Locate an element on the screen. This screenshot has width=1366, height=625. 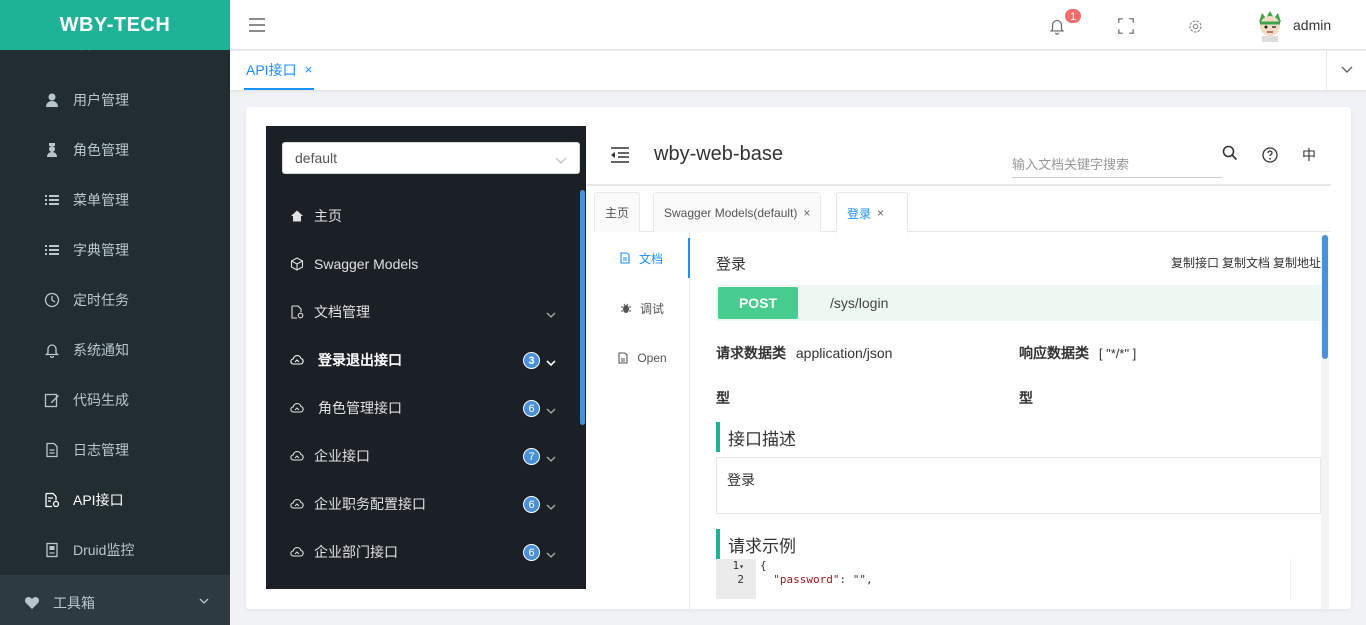
sidebar-item-users: 用户管理 is located at coordinates (115, 100).